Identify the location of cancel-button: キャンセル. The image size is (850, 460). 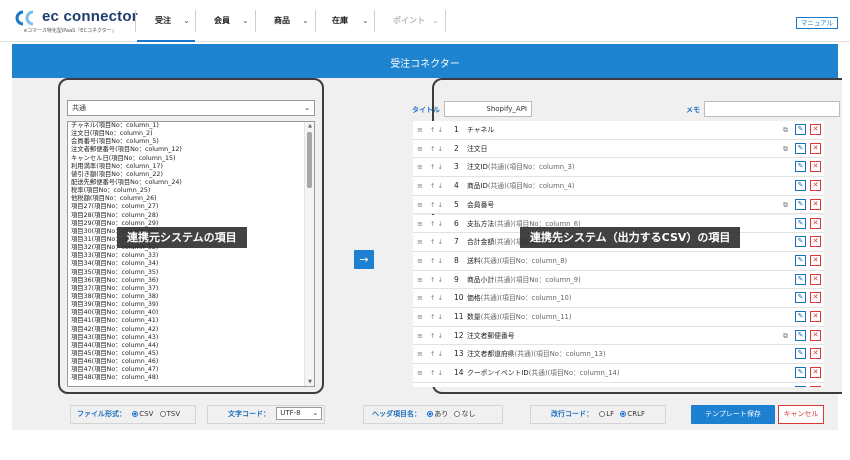
(801, 414).